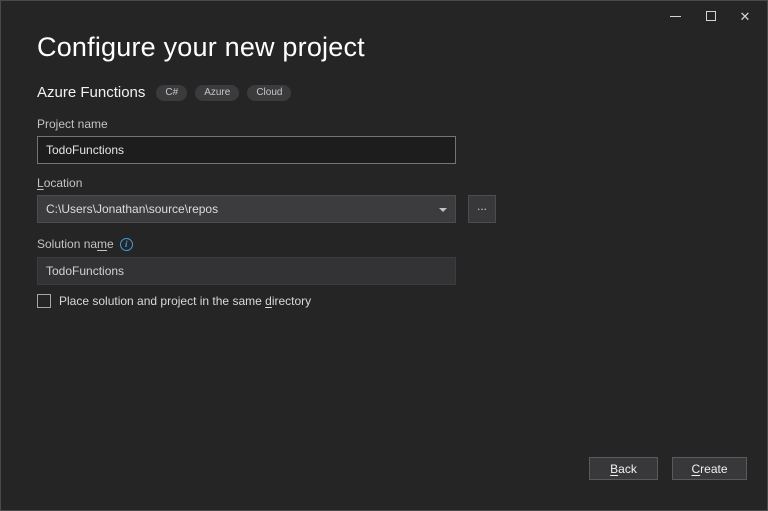 This screenshot has width=768, height=511. I want to click on close-button: ✕, so click(745, 16).